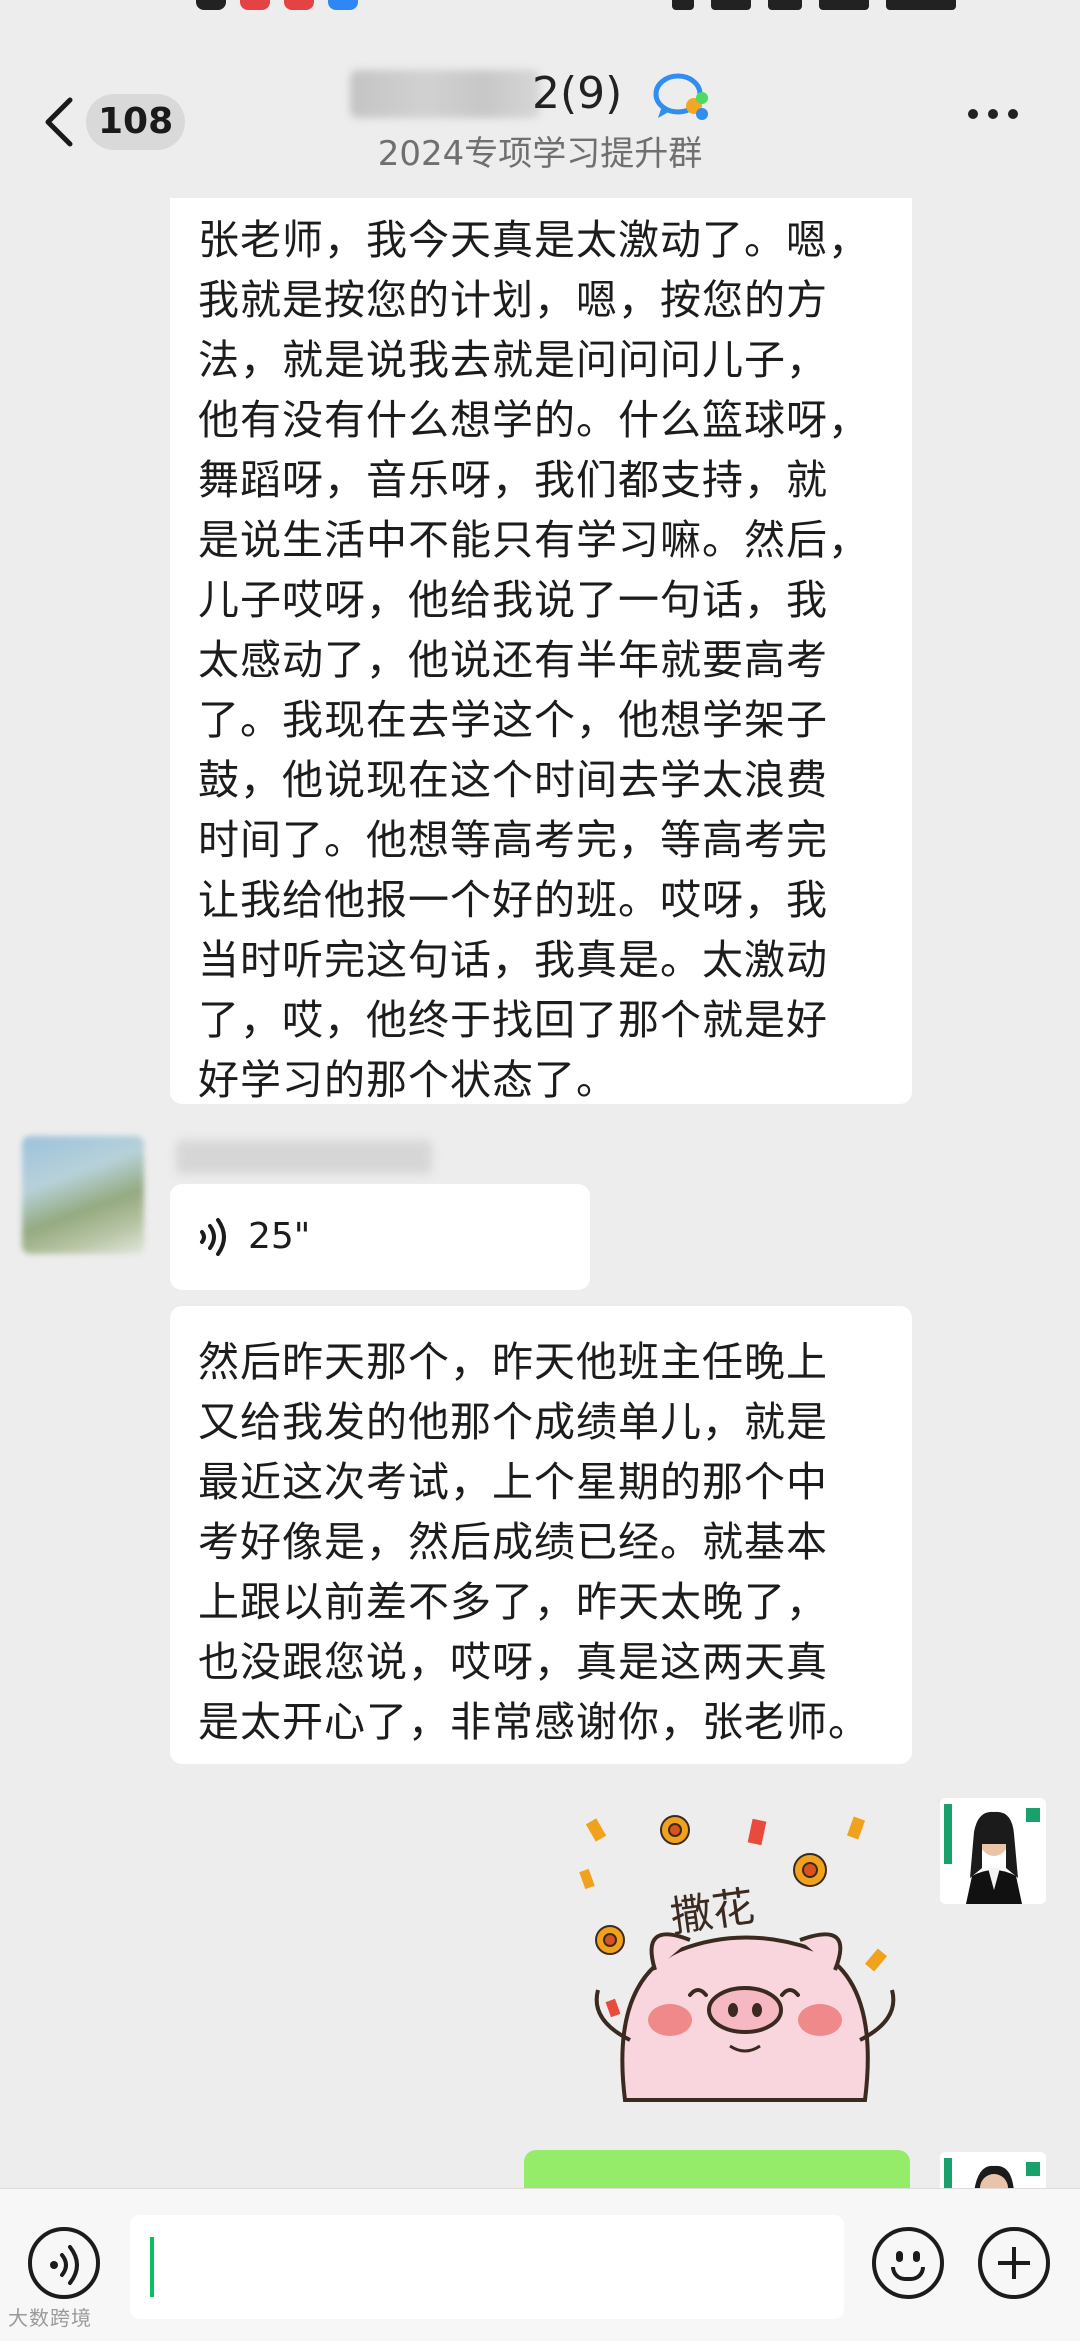 The width and height of the screenshot is (1080, 2341). I want to click on more-functions-button, so click(1014, 2263).